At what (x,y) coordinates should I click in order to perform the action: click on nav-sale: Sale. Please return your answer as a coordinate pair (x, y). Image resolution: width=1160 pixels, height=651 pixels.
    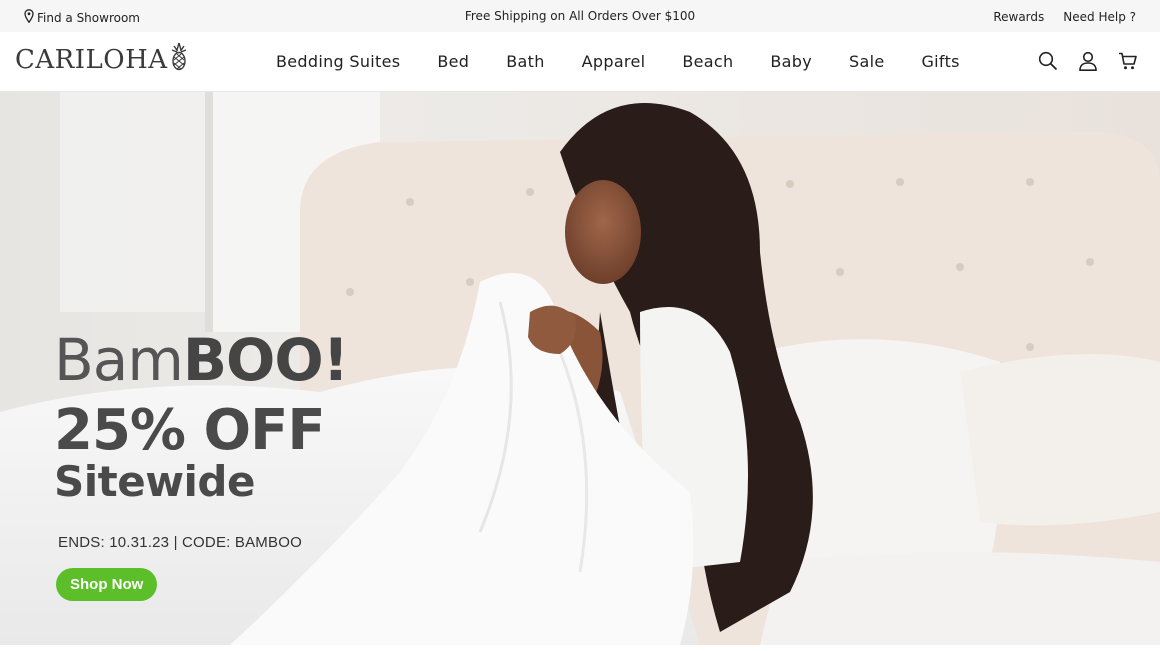
    Looking at the image, I should click on (866, 61).